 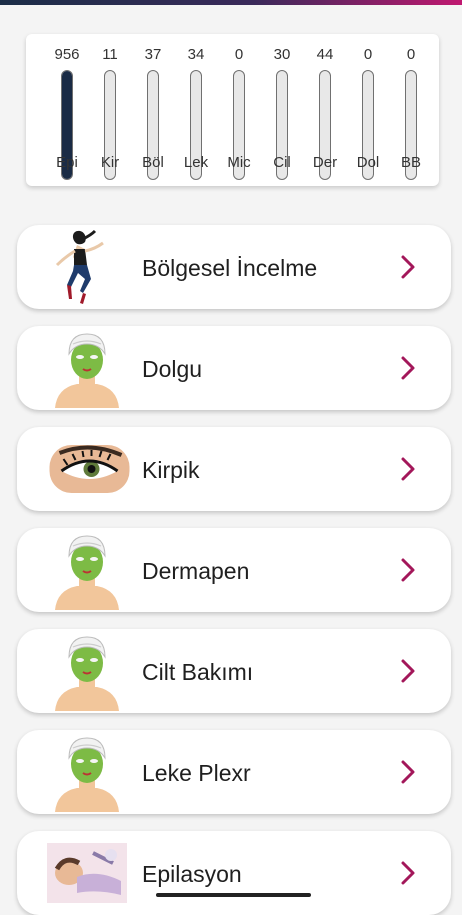 I want to click on stat-label: Lek, so click(x=196, y=162).